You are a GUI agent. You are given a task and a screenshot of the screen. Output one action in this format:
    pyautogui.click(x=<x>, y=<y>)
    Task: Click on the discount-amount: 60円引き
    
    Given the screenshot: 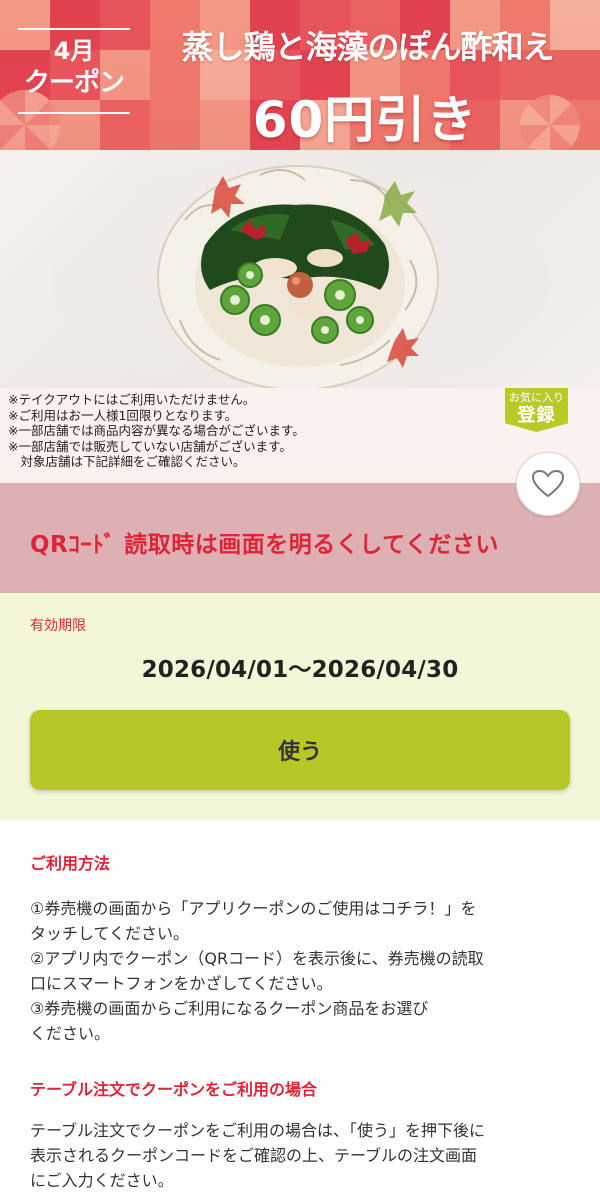 What is the action you would take?
    pyautogui.click(x=365, y=120)
    